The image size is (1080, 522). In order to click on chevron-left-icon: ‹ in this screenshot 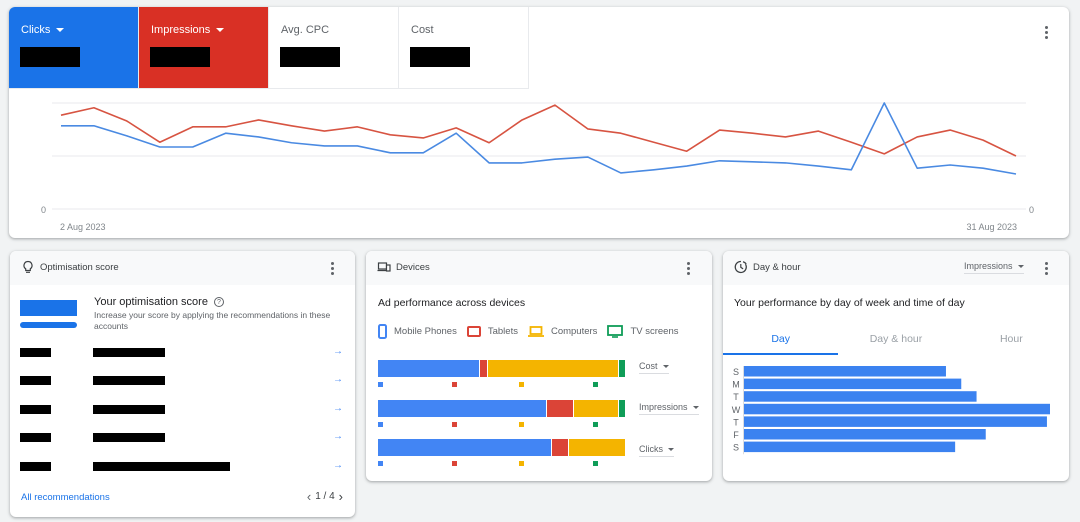, I will do `click(309, 496)`.